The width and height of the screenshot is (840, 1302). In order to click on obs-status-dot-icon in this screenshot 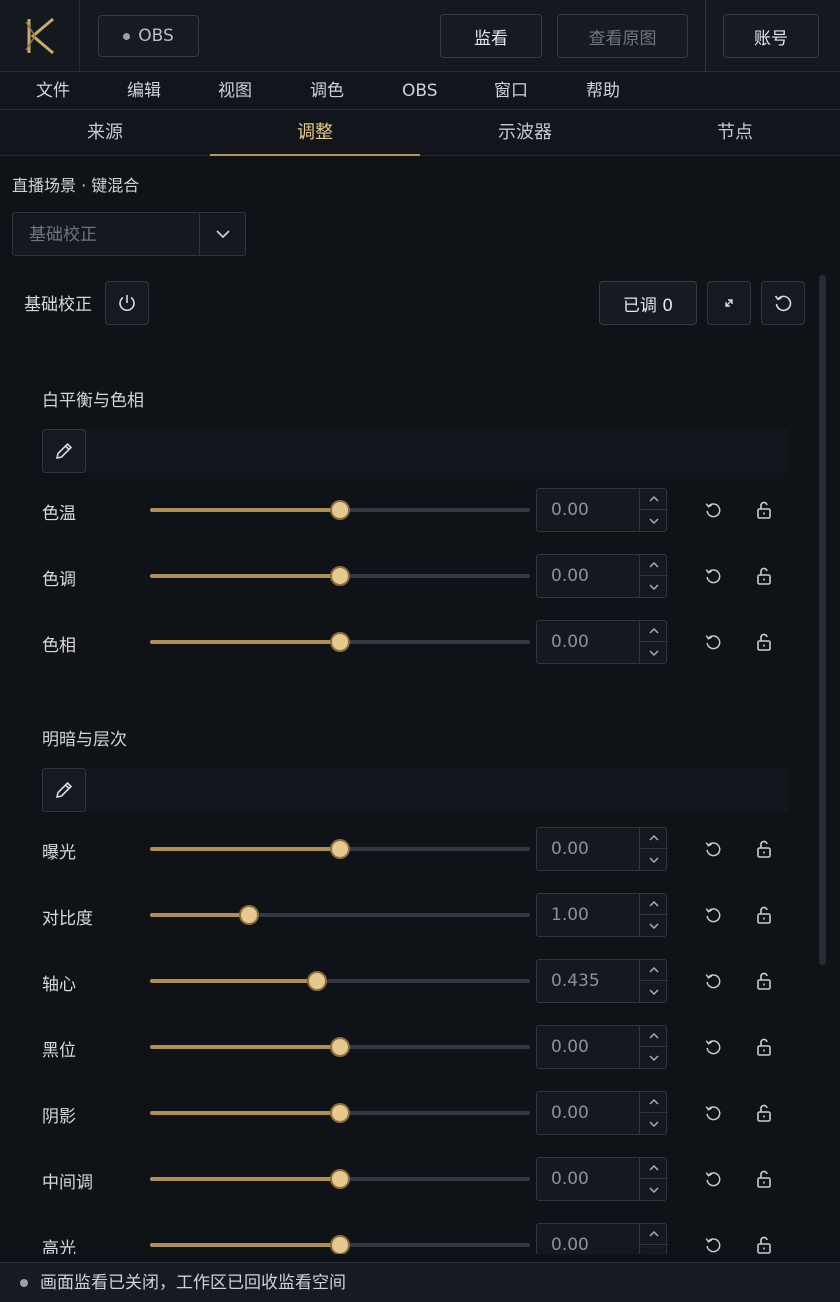, I will do `click(127, 36)`.